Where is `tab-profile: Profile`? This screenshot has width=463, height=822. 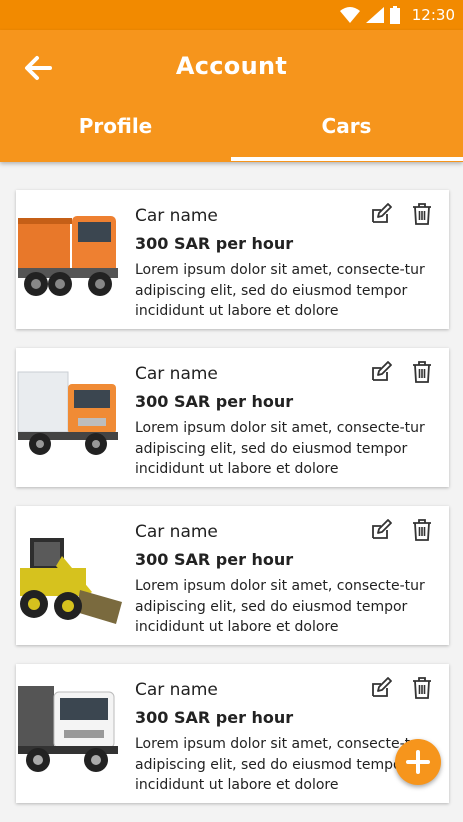
tab-profile: Profile is located at coordinates (115, 126).